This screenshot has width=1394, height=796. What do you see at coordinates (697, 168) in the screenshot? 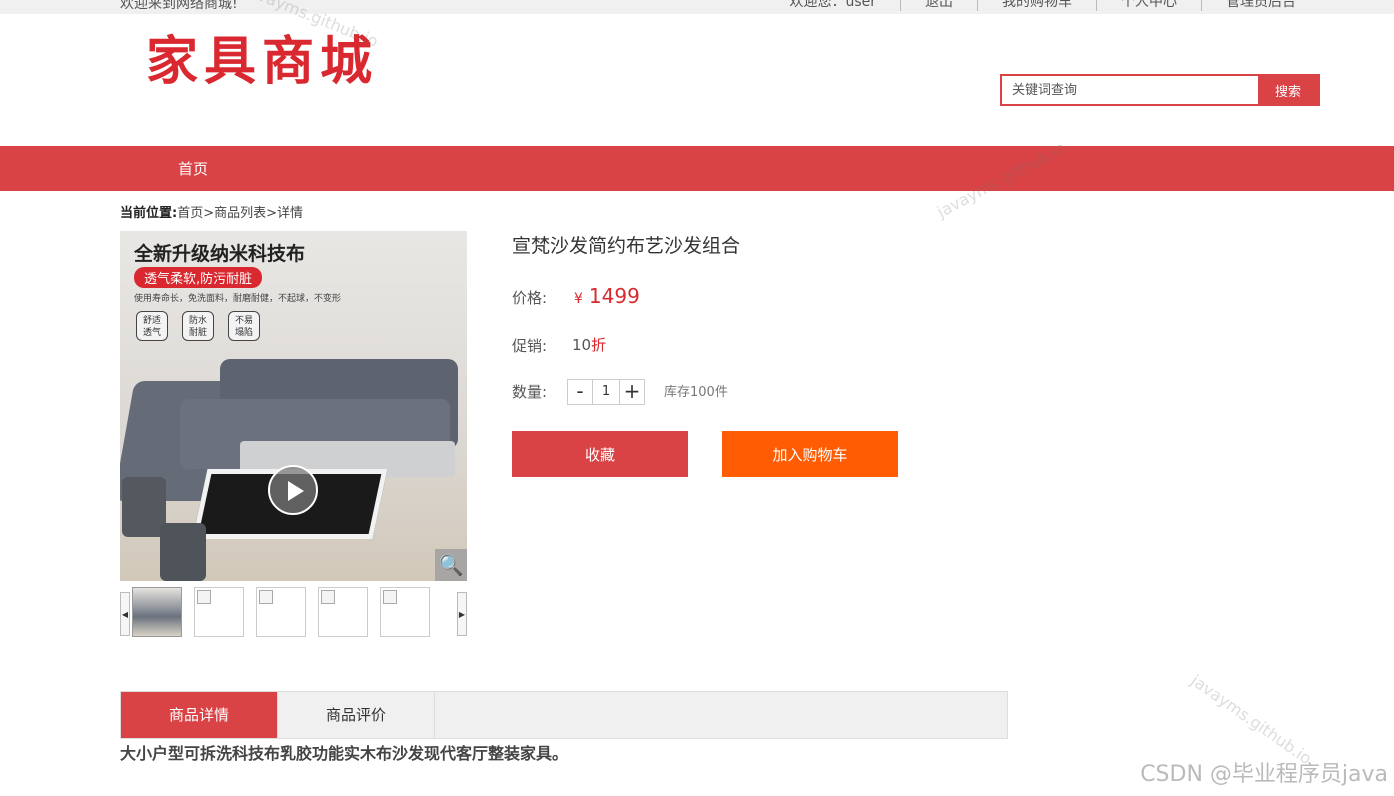
I see `main-nav: 首页` at bounding box center [697, 168].